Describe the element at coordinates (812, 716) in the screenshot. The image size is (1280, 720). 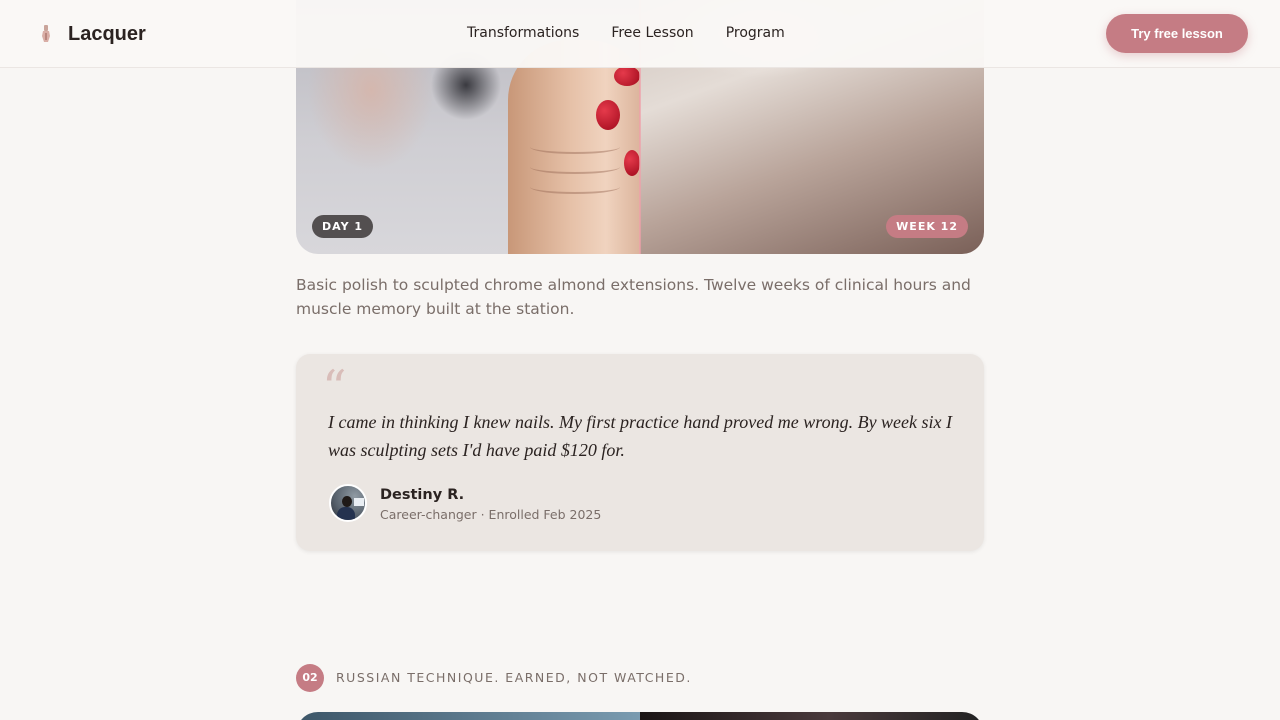
I see `next-after-photo` at that location.